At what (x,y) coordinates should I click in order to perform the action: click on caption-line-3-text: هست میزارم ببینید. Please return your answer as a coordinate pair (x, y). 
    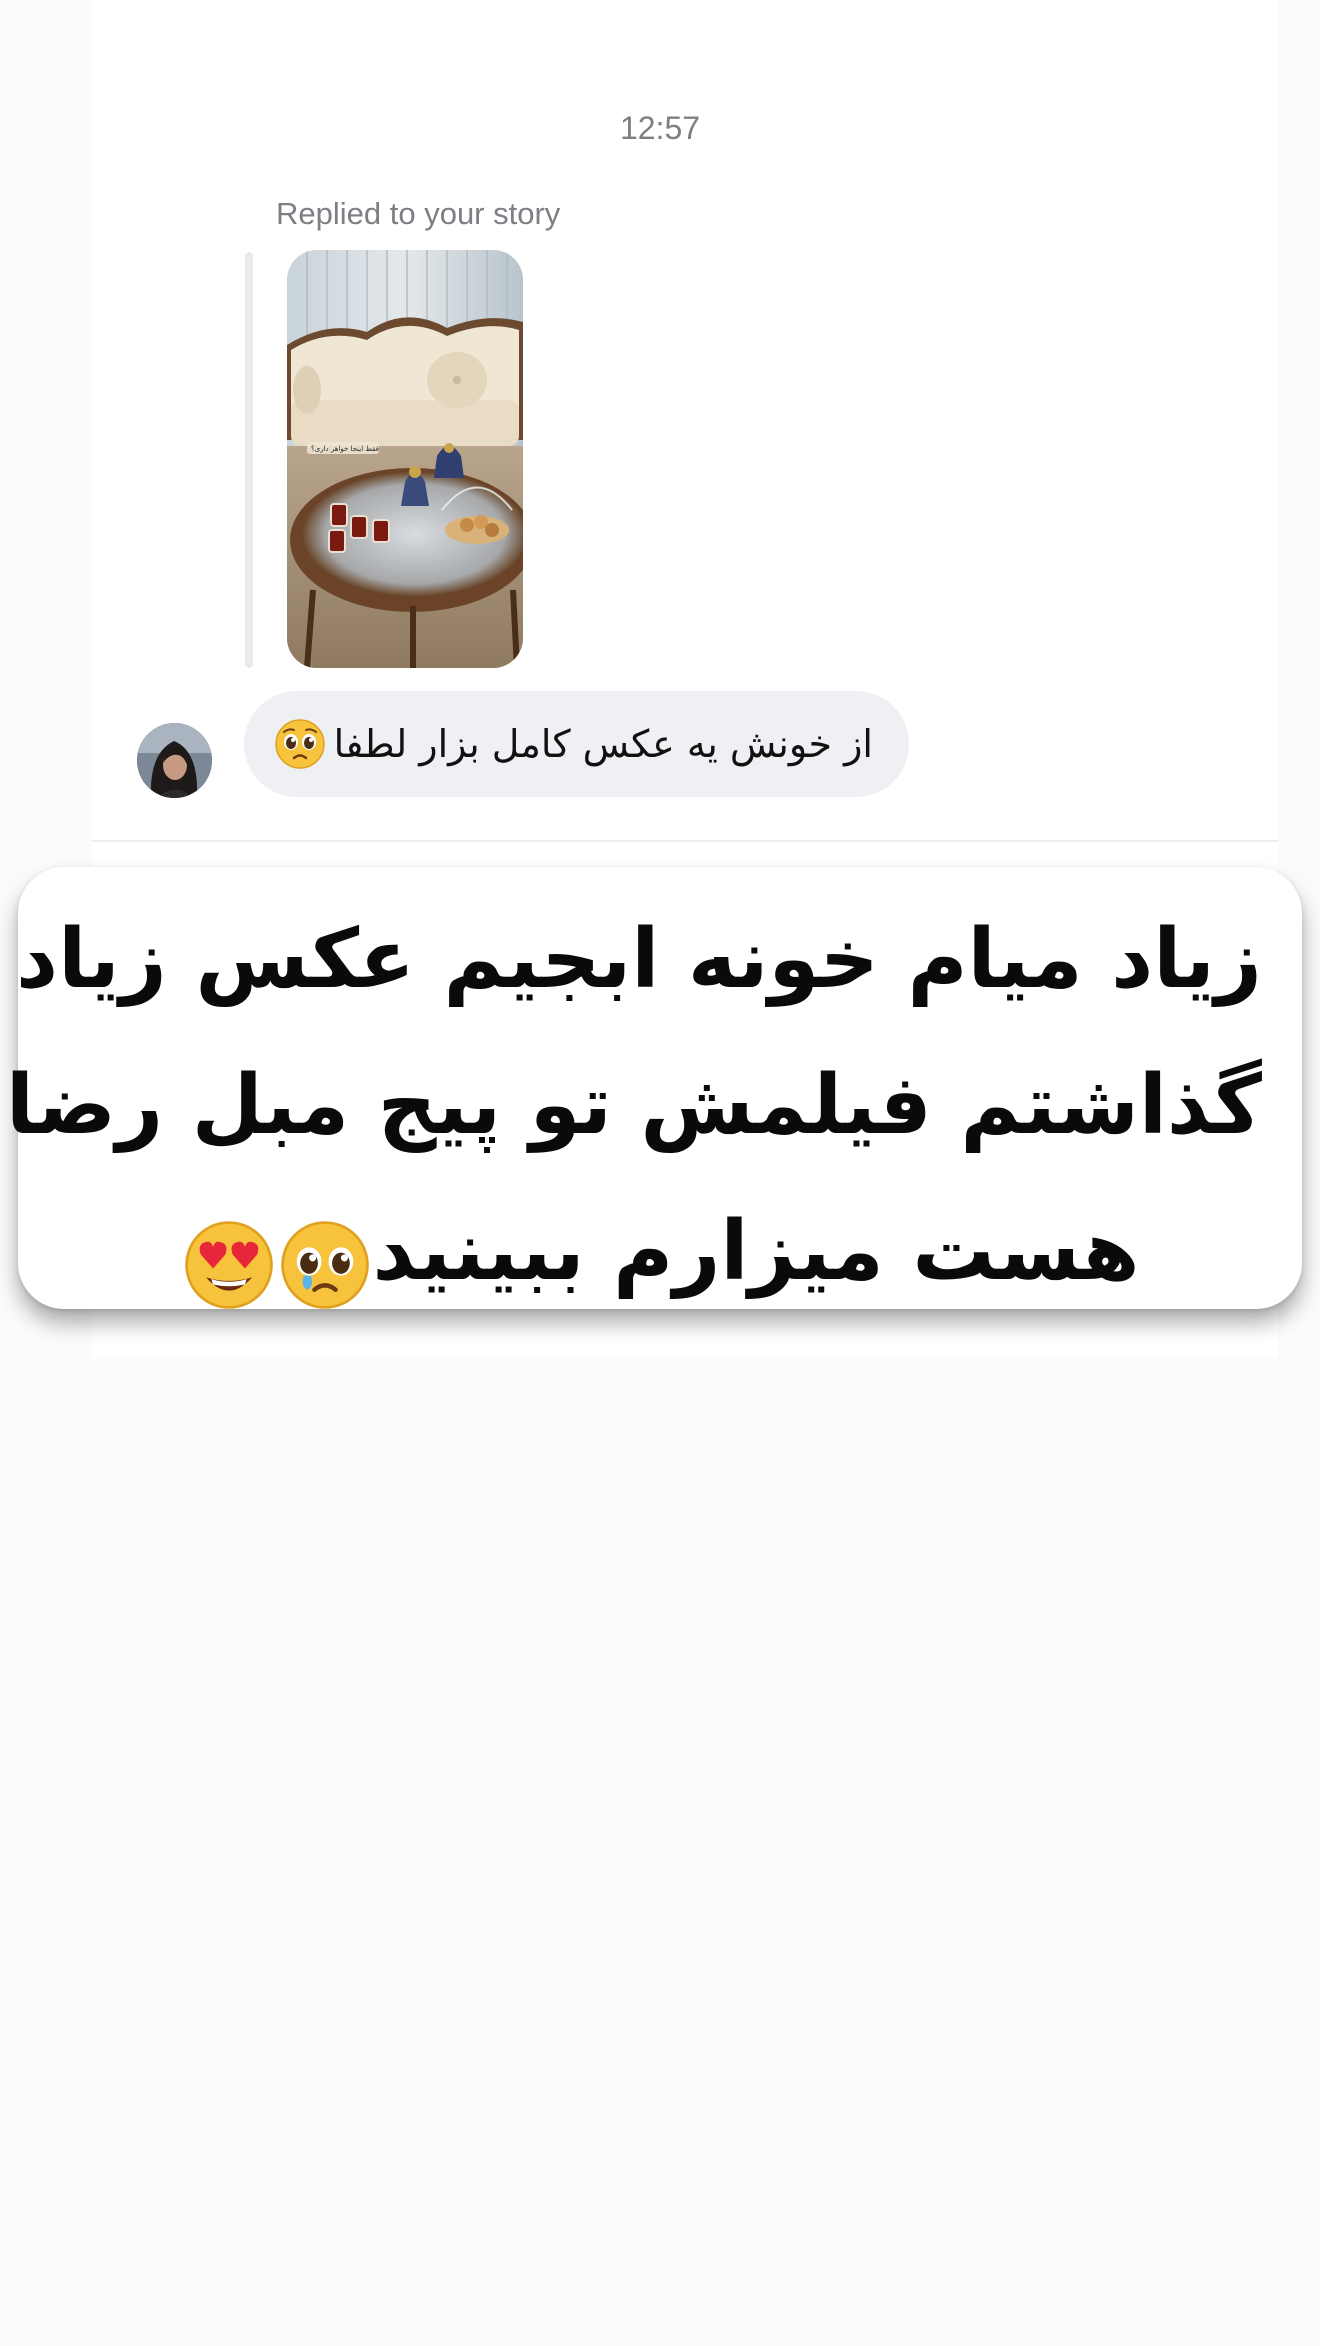
    Looking at the image, I should click on (756, 1251).